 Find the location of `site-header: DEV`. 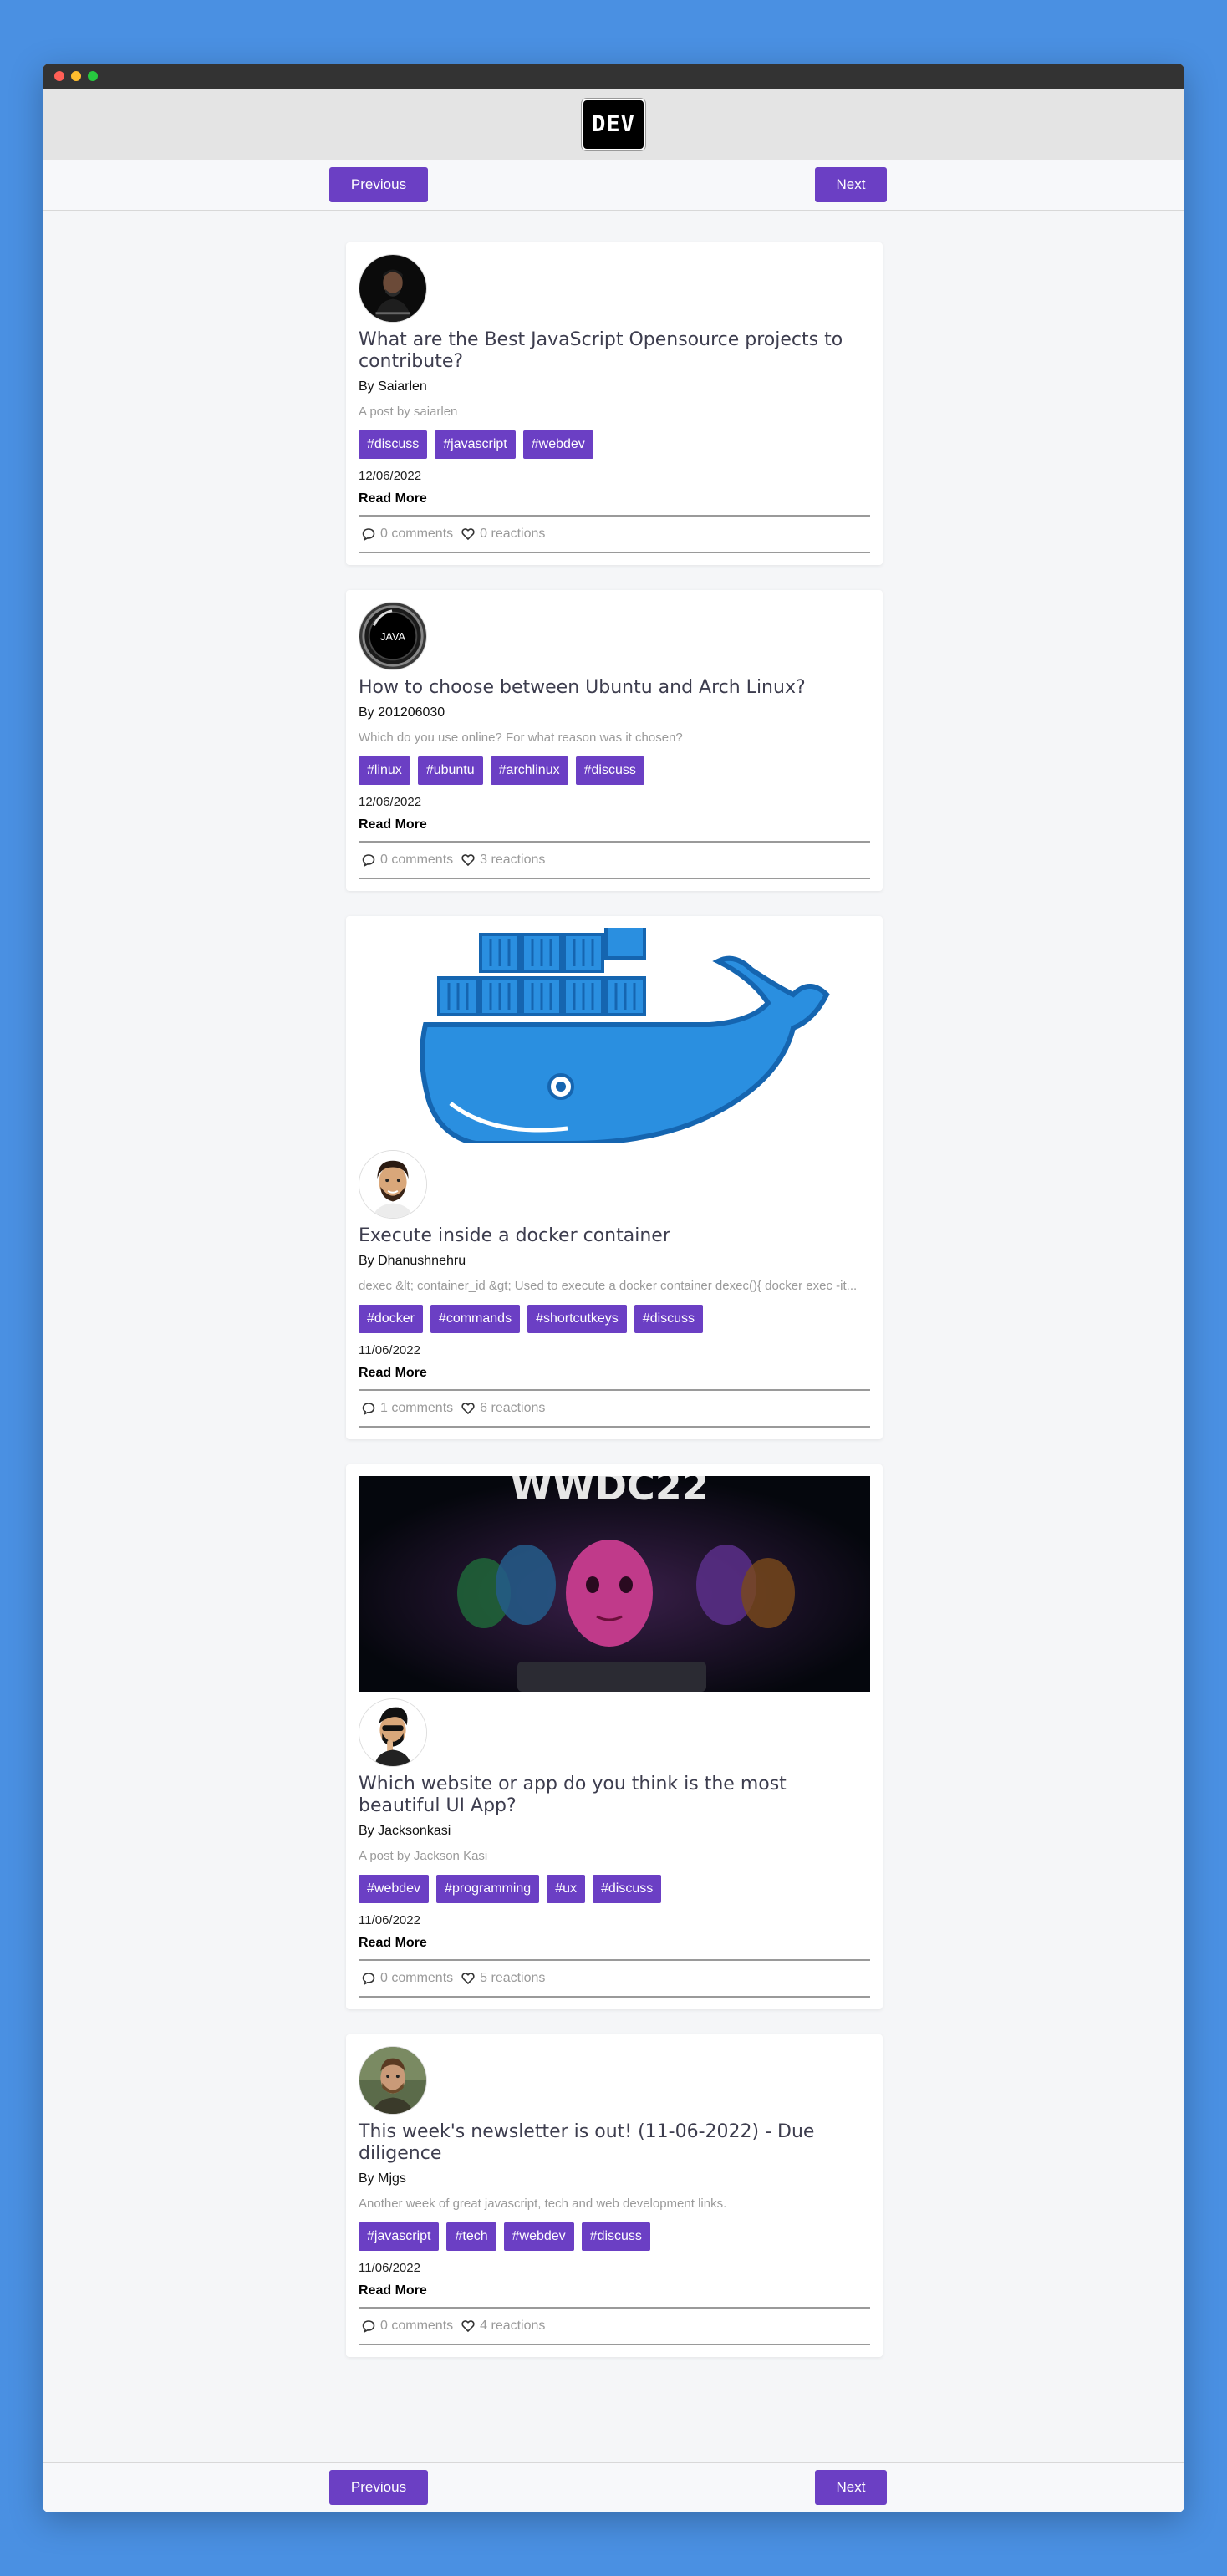

site-header: DEV is located at coordinates (613, 124).